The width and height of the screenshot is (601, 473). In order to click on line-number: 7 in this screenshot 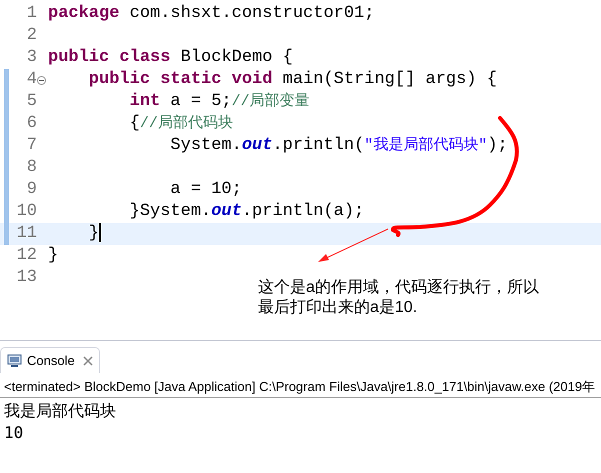, I will do `click(31, 146)`.